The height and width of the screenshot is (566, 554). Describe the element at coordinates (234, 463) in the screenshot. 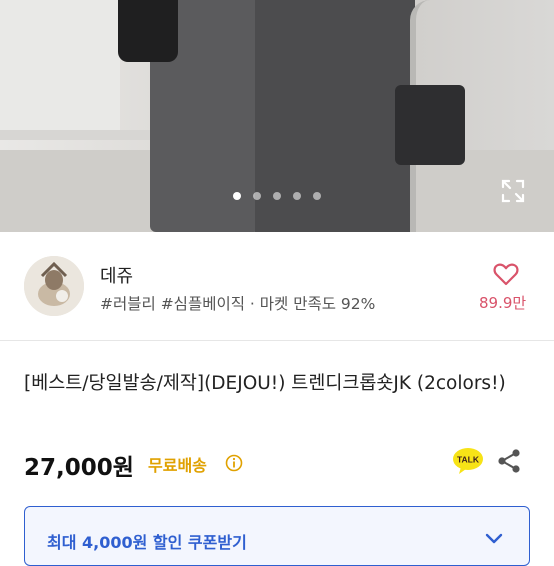

I see `info-icon` at that location.